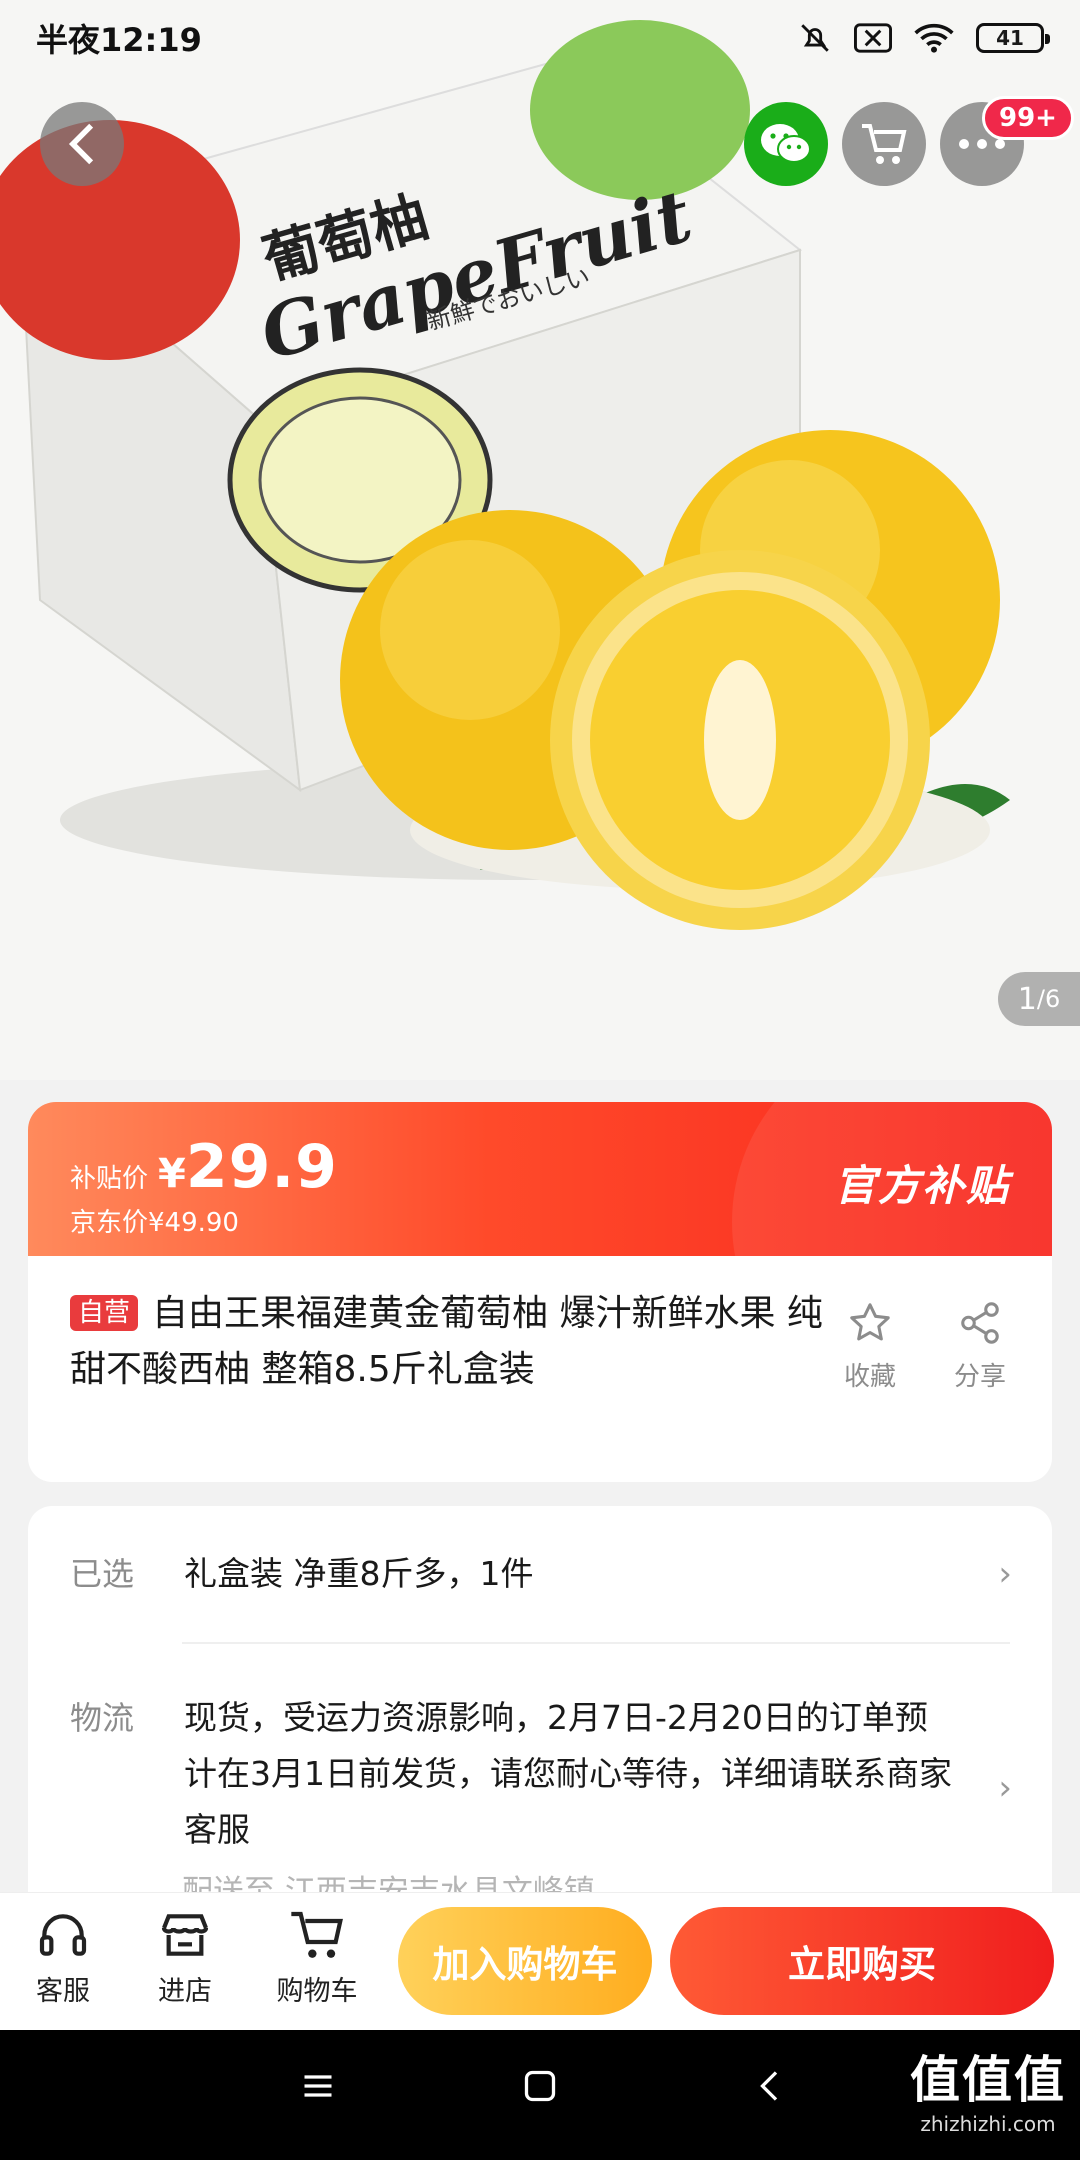  Describe the element at coordinates (1005, 1788) in the screenshot. I see `logistics-chevron-icon: ›` at that location.